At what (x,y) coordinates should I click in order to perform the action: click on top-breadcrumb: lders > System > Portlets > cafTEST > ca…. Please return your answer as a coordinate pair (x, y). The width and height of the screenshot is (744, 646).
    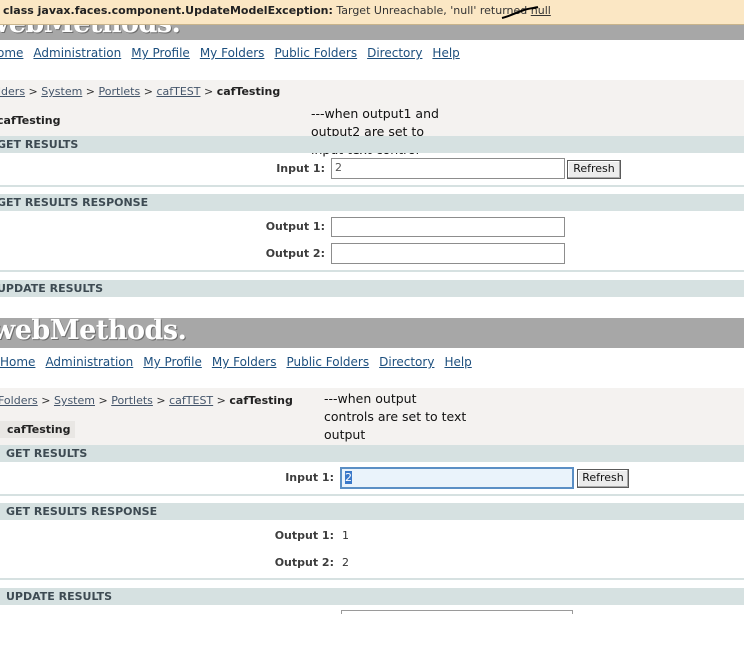
    Looking at the image, I should click on (140, 91).